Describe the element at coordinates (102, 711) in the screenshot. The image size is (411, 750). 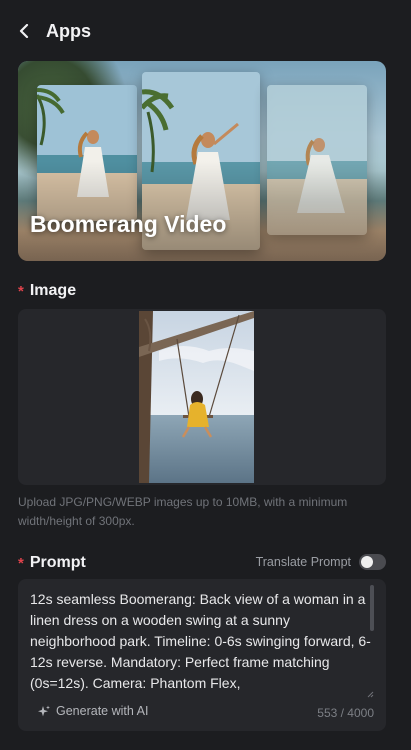
I see `generate-with-ai-label: Generate with AI` at that location.